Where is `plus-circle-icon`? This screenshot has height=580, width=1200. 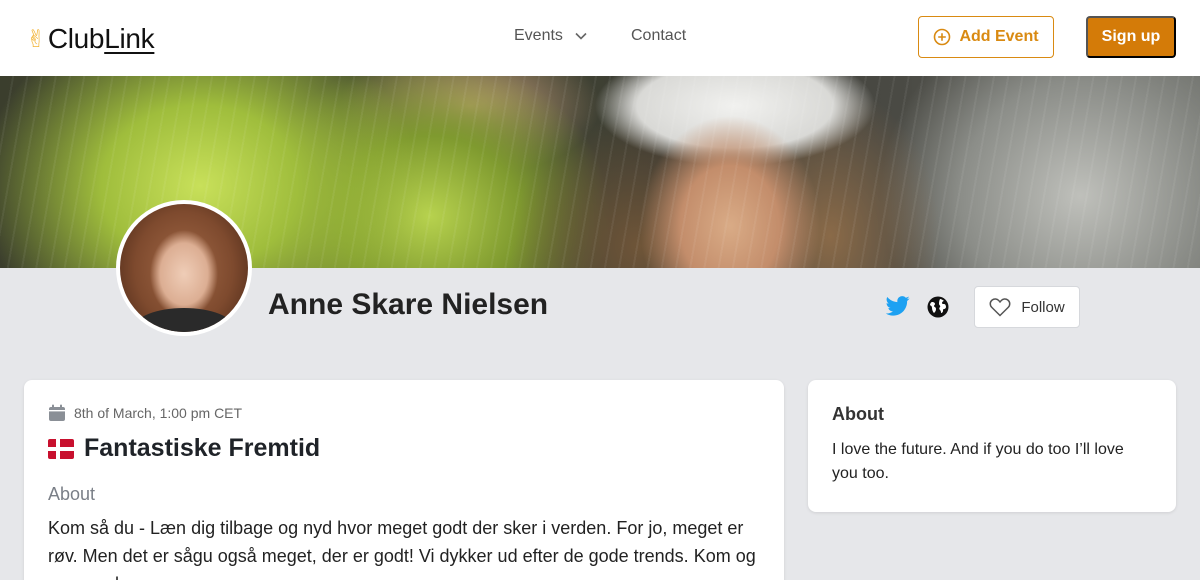
plus-circle-icon is located at coordinates (942, 37).